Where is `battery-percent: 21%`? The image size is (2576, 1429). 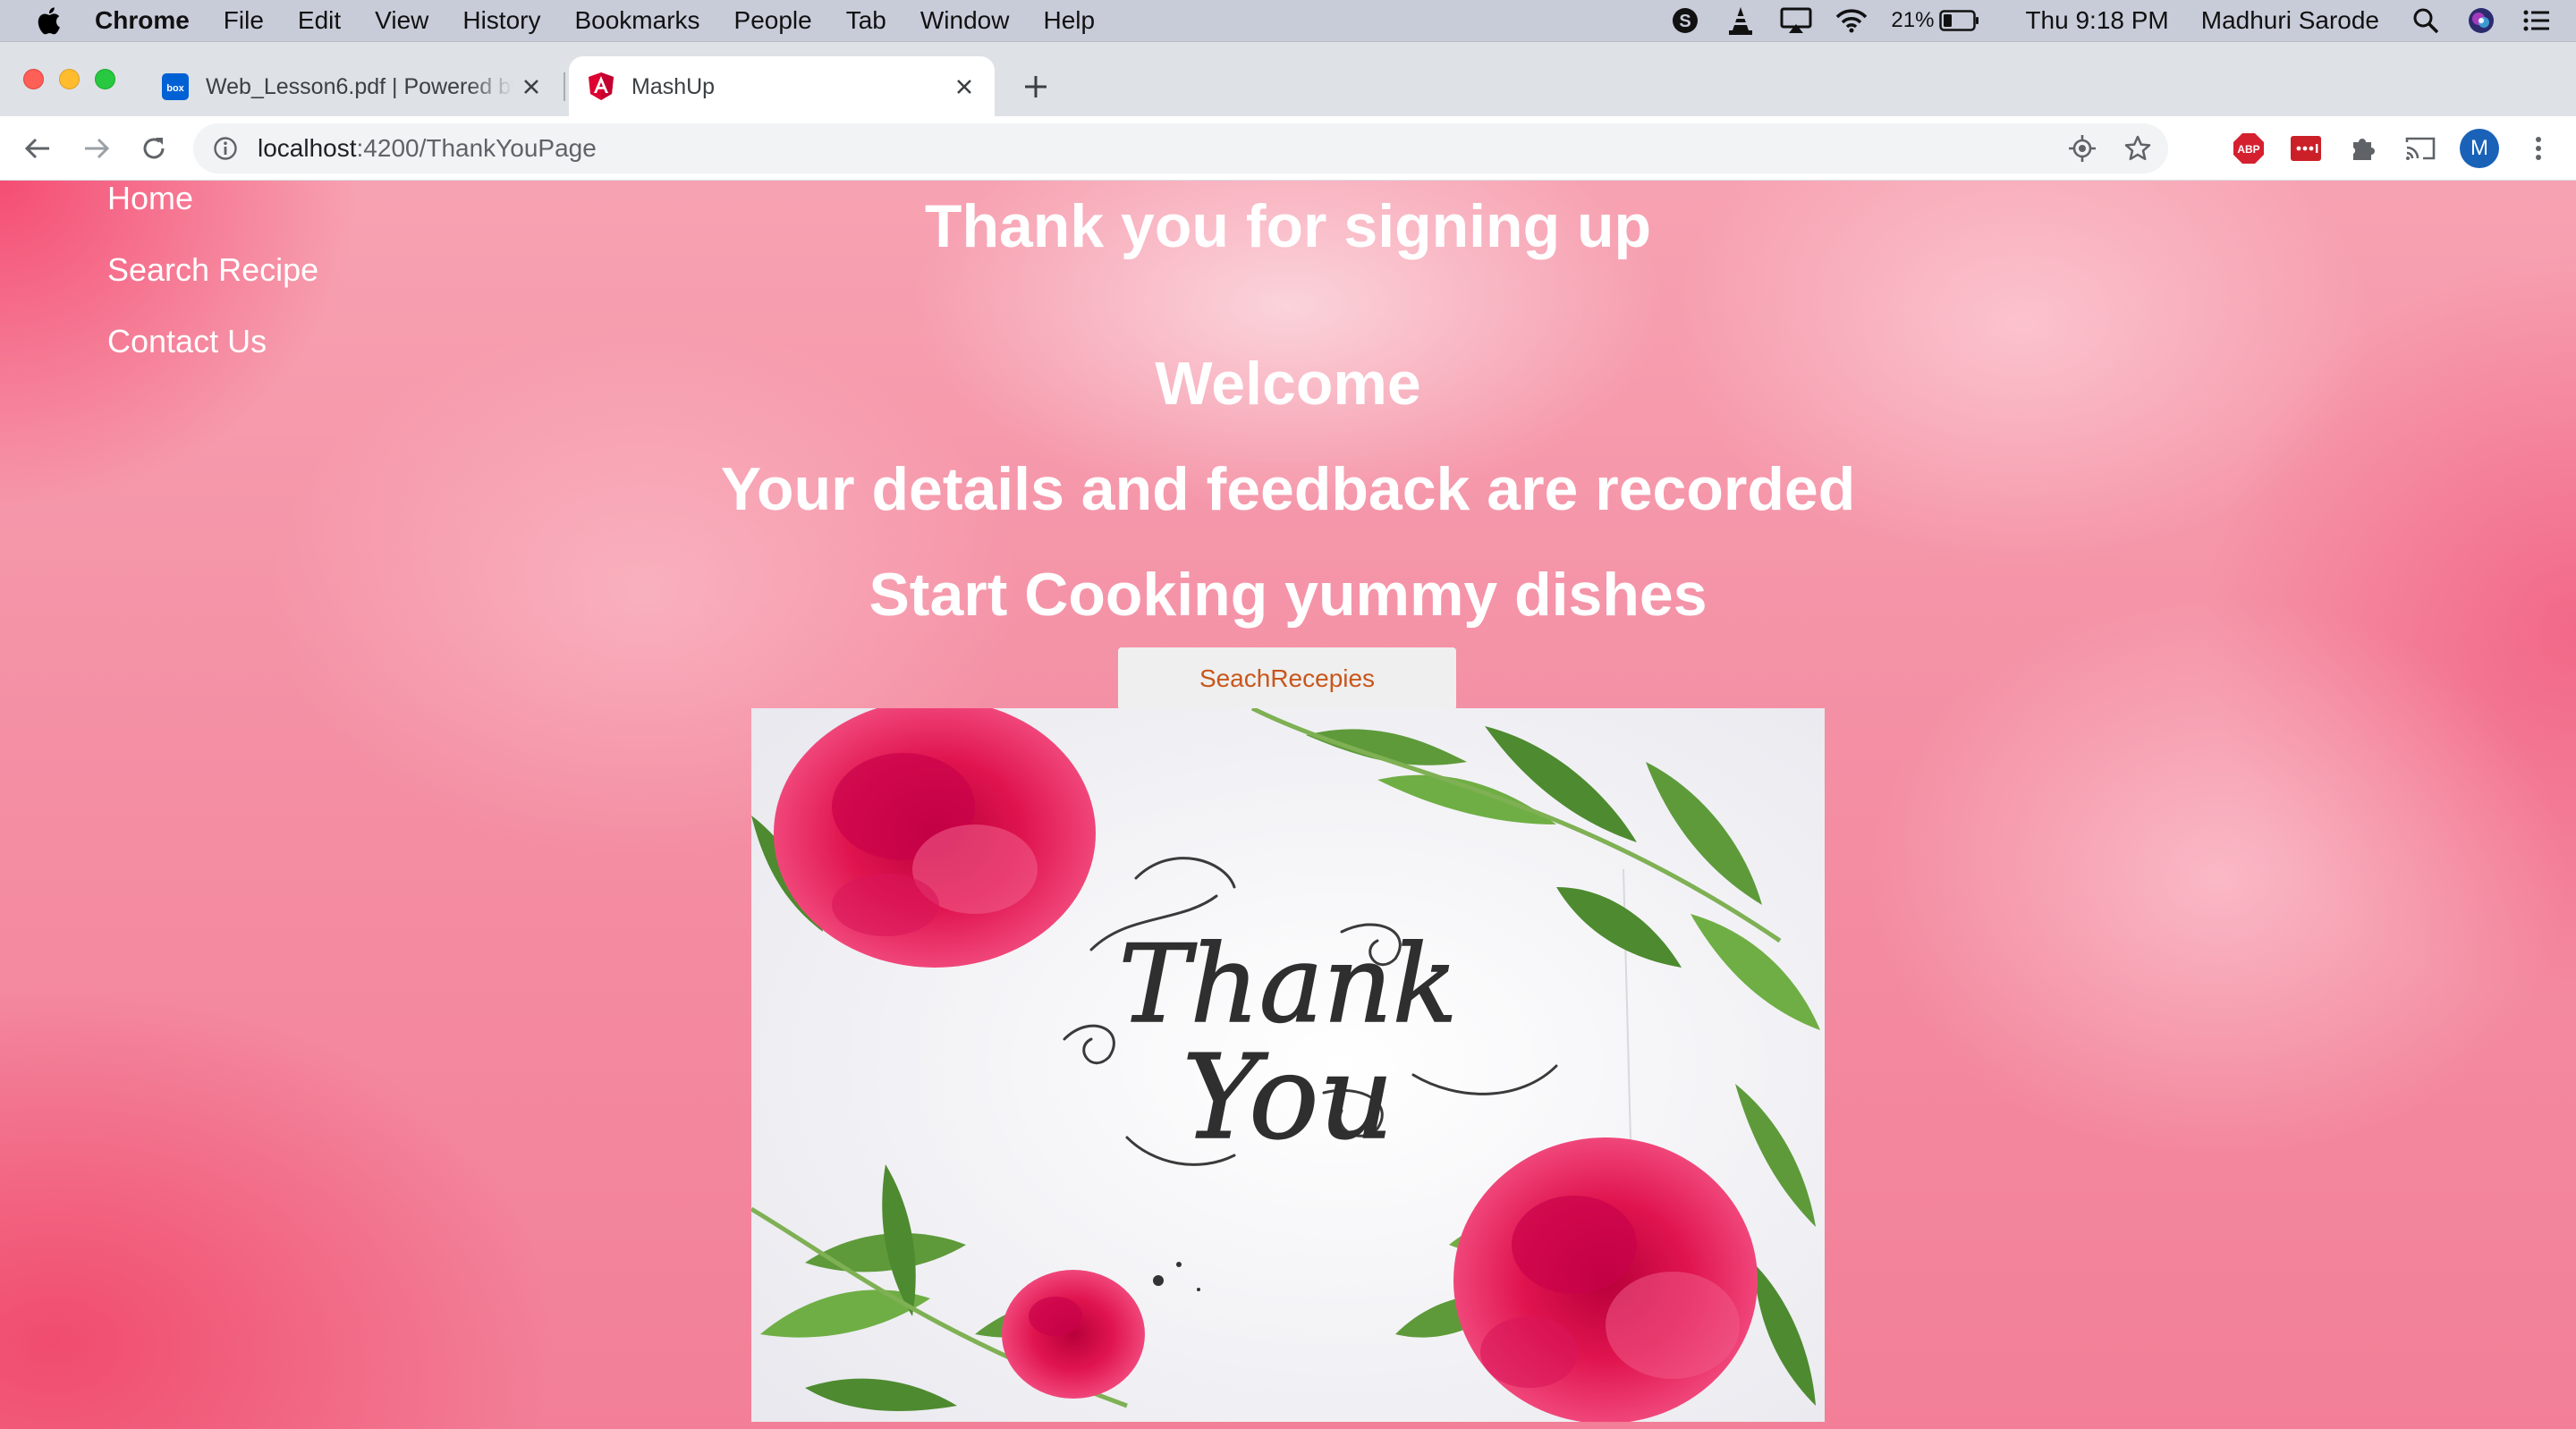
battery-percent: 21% is located at coordinates (1913, 20).